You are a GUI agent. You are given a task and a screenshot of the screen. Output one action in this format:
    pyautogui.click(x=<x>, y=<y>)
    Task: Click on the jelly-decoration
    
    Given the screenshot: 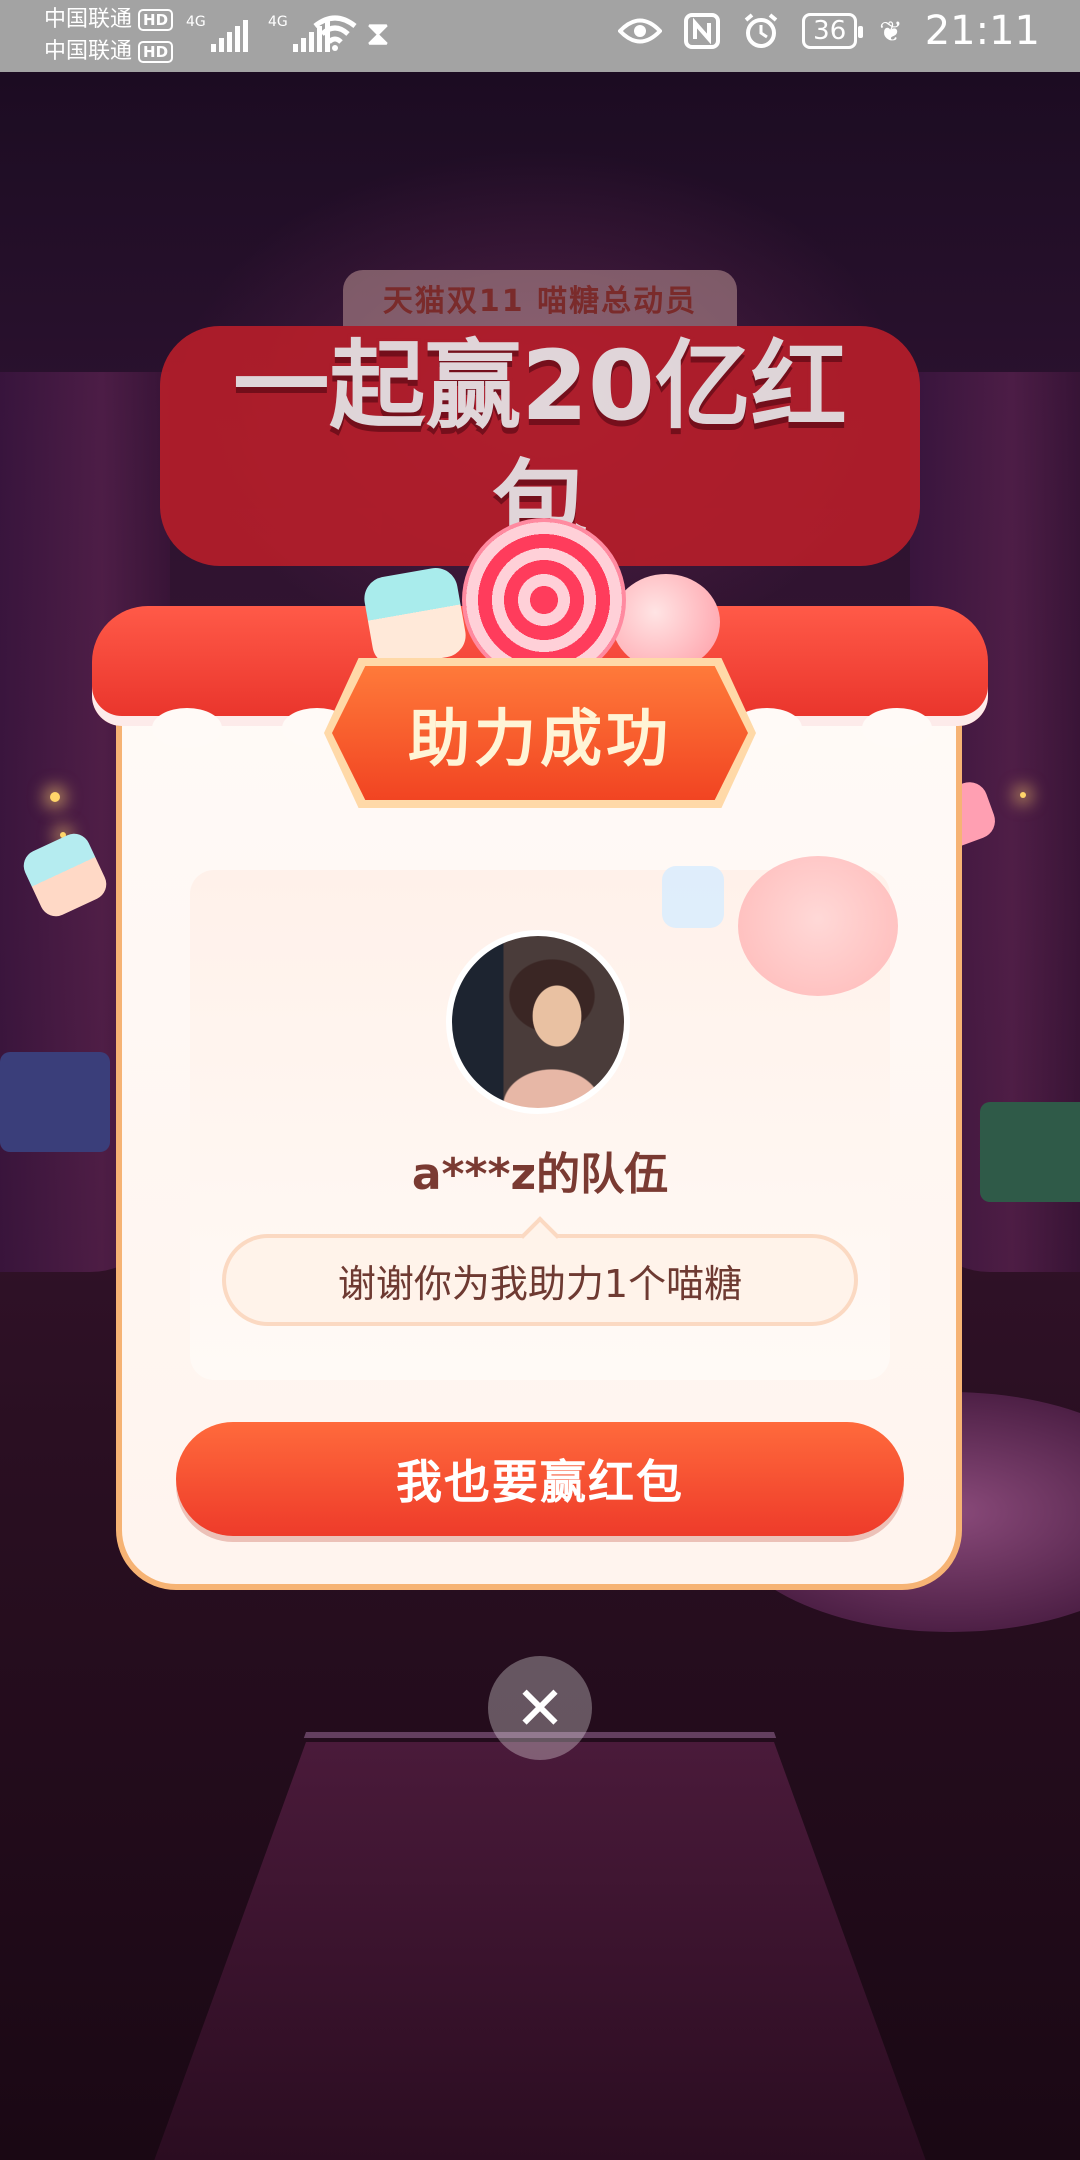 What is the action you would take?
    pyautogui.click(x=818, y=926)
    